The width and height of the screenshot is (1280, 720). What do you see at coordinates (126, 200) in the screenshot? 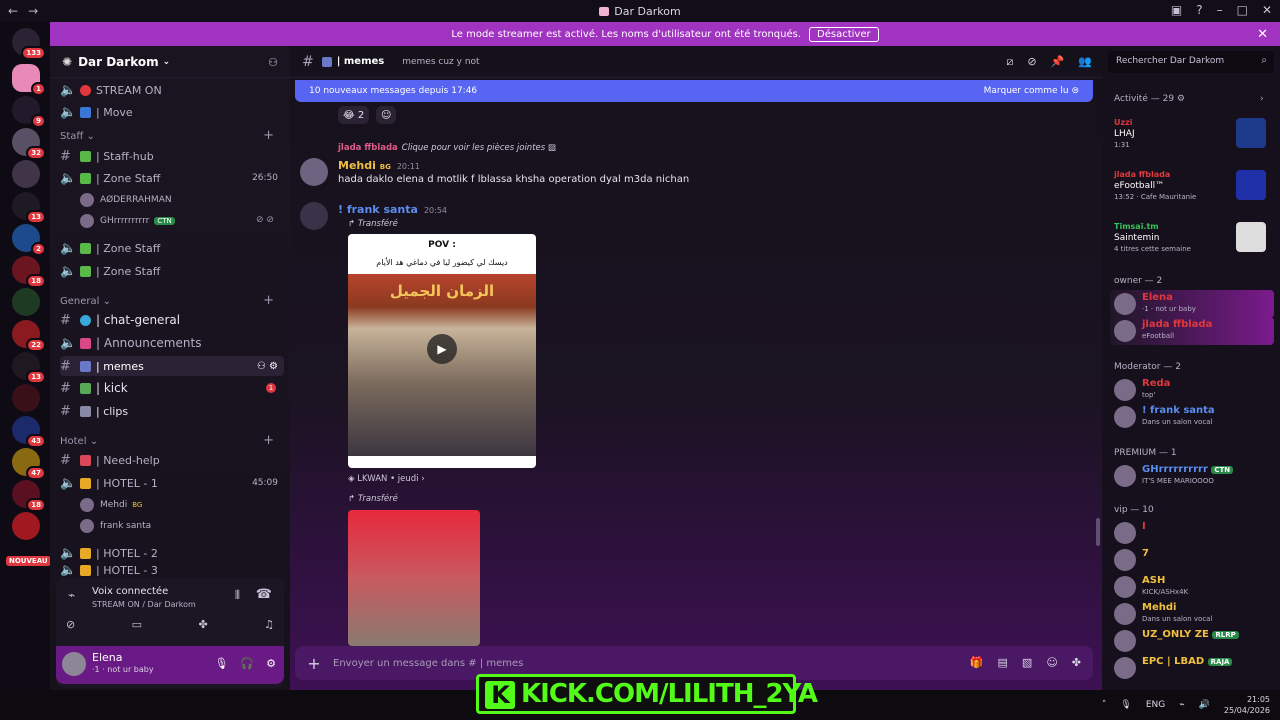
I see `voice-user: AØDERRAHMAN` at bounding box center [126, 200].